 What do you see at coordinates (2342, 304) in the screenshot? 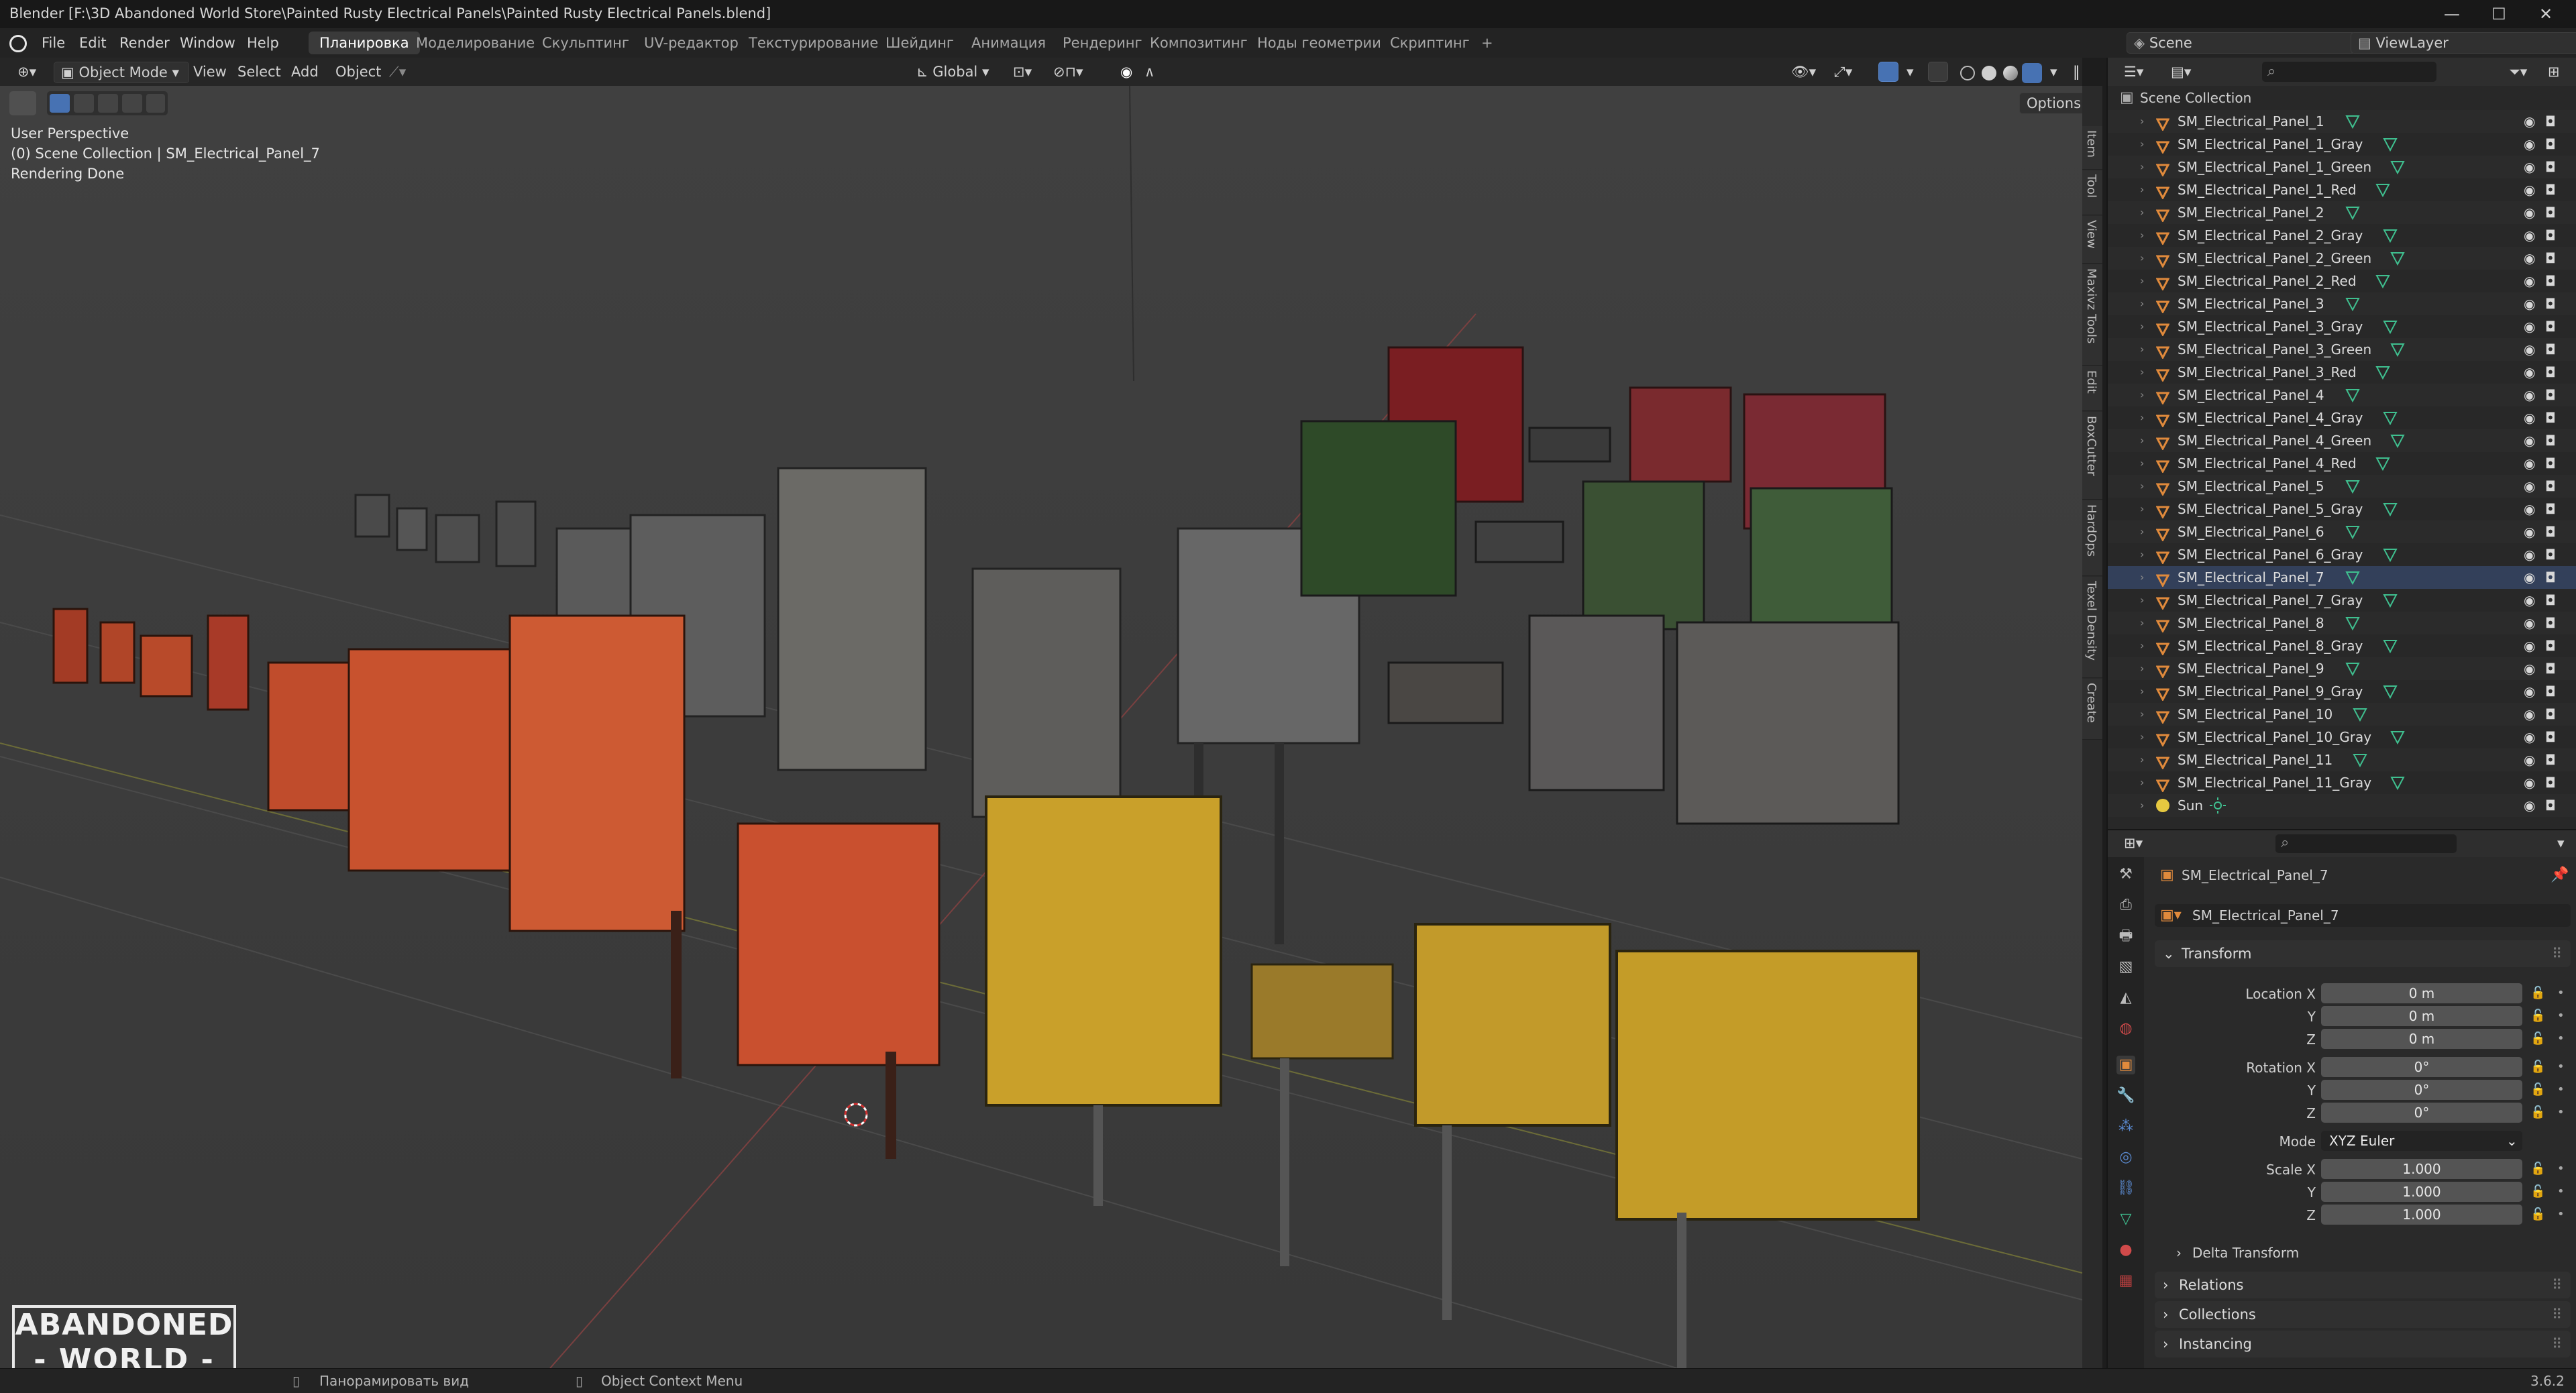
I see `outliner-row: › SM_Electrical_Panel_3 ◉ ◘` at bounding box center [2342, 304].